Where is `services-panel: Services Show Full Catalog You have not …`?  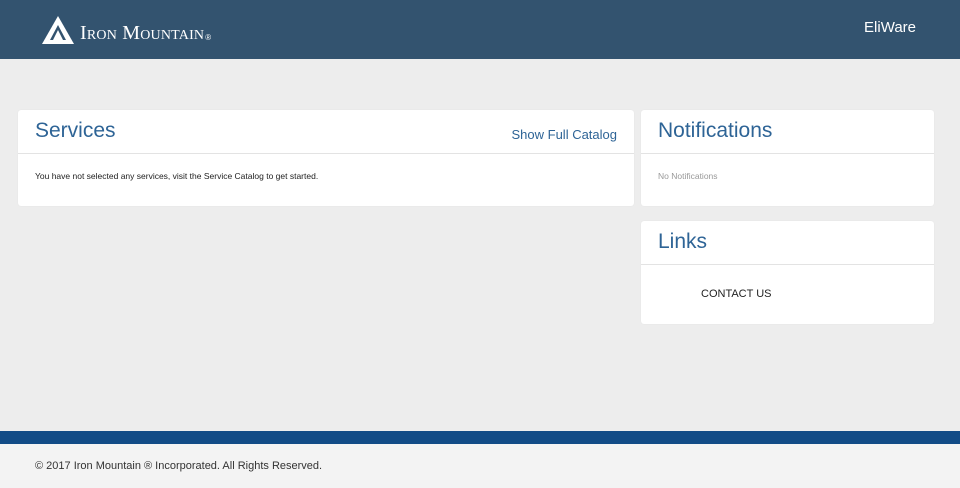 services-panel: Services Show Full Catalog You have not … is located at coordinates (326, 158).